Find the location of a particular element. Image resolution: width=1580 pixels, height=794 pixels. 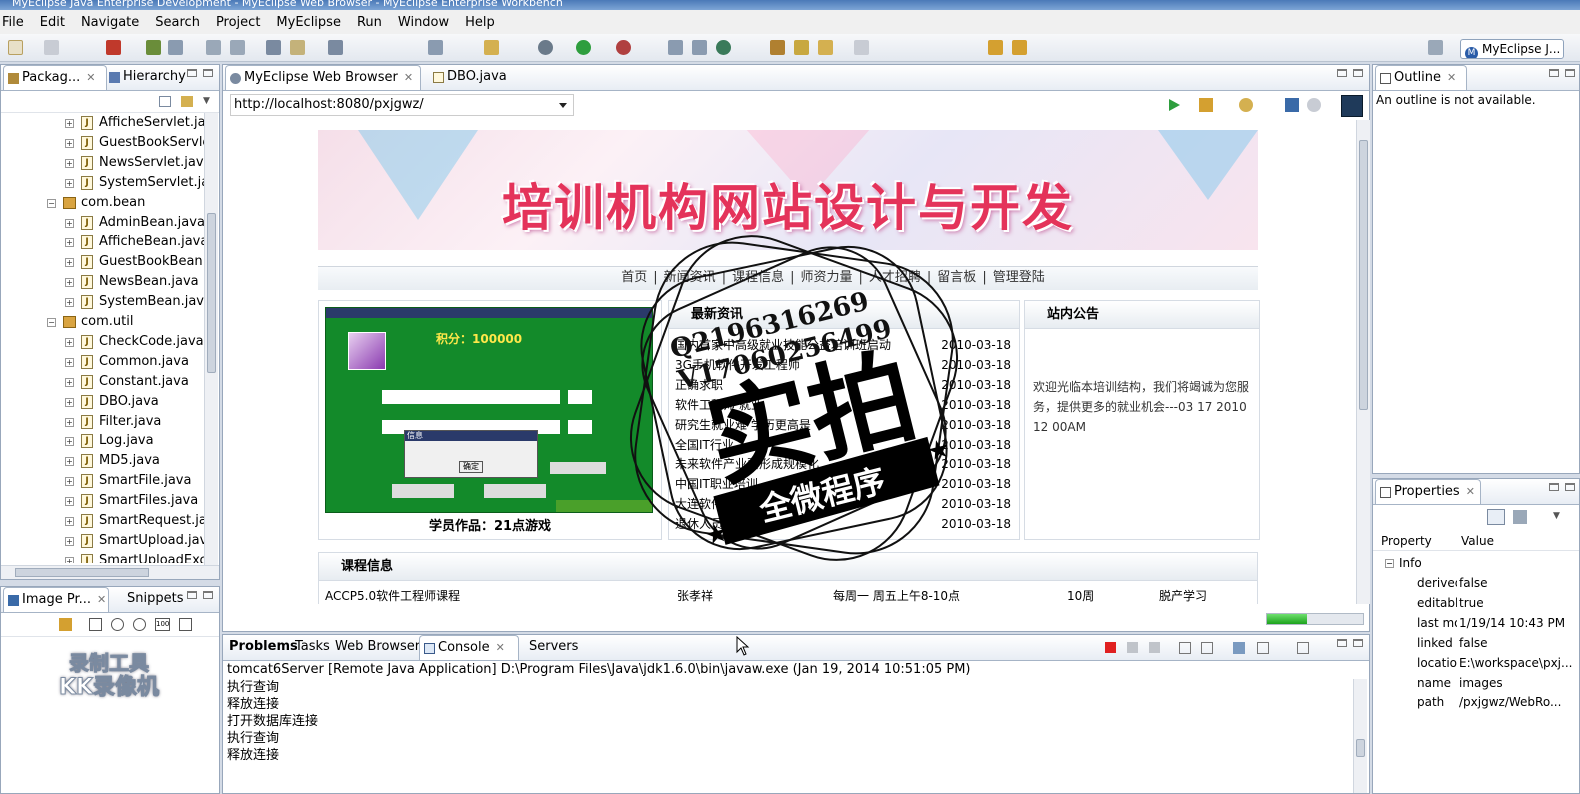

menu-help: Help is located at coordinates (480, 22).